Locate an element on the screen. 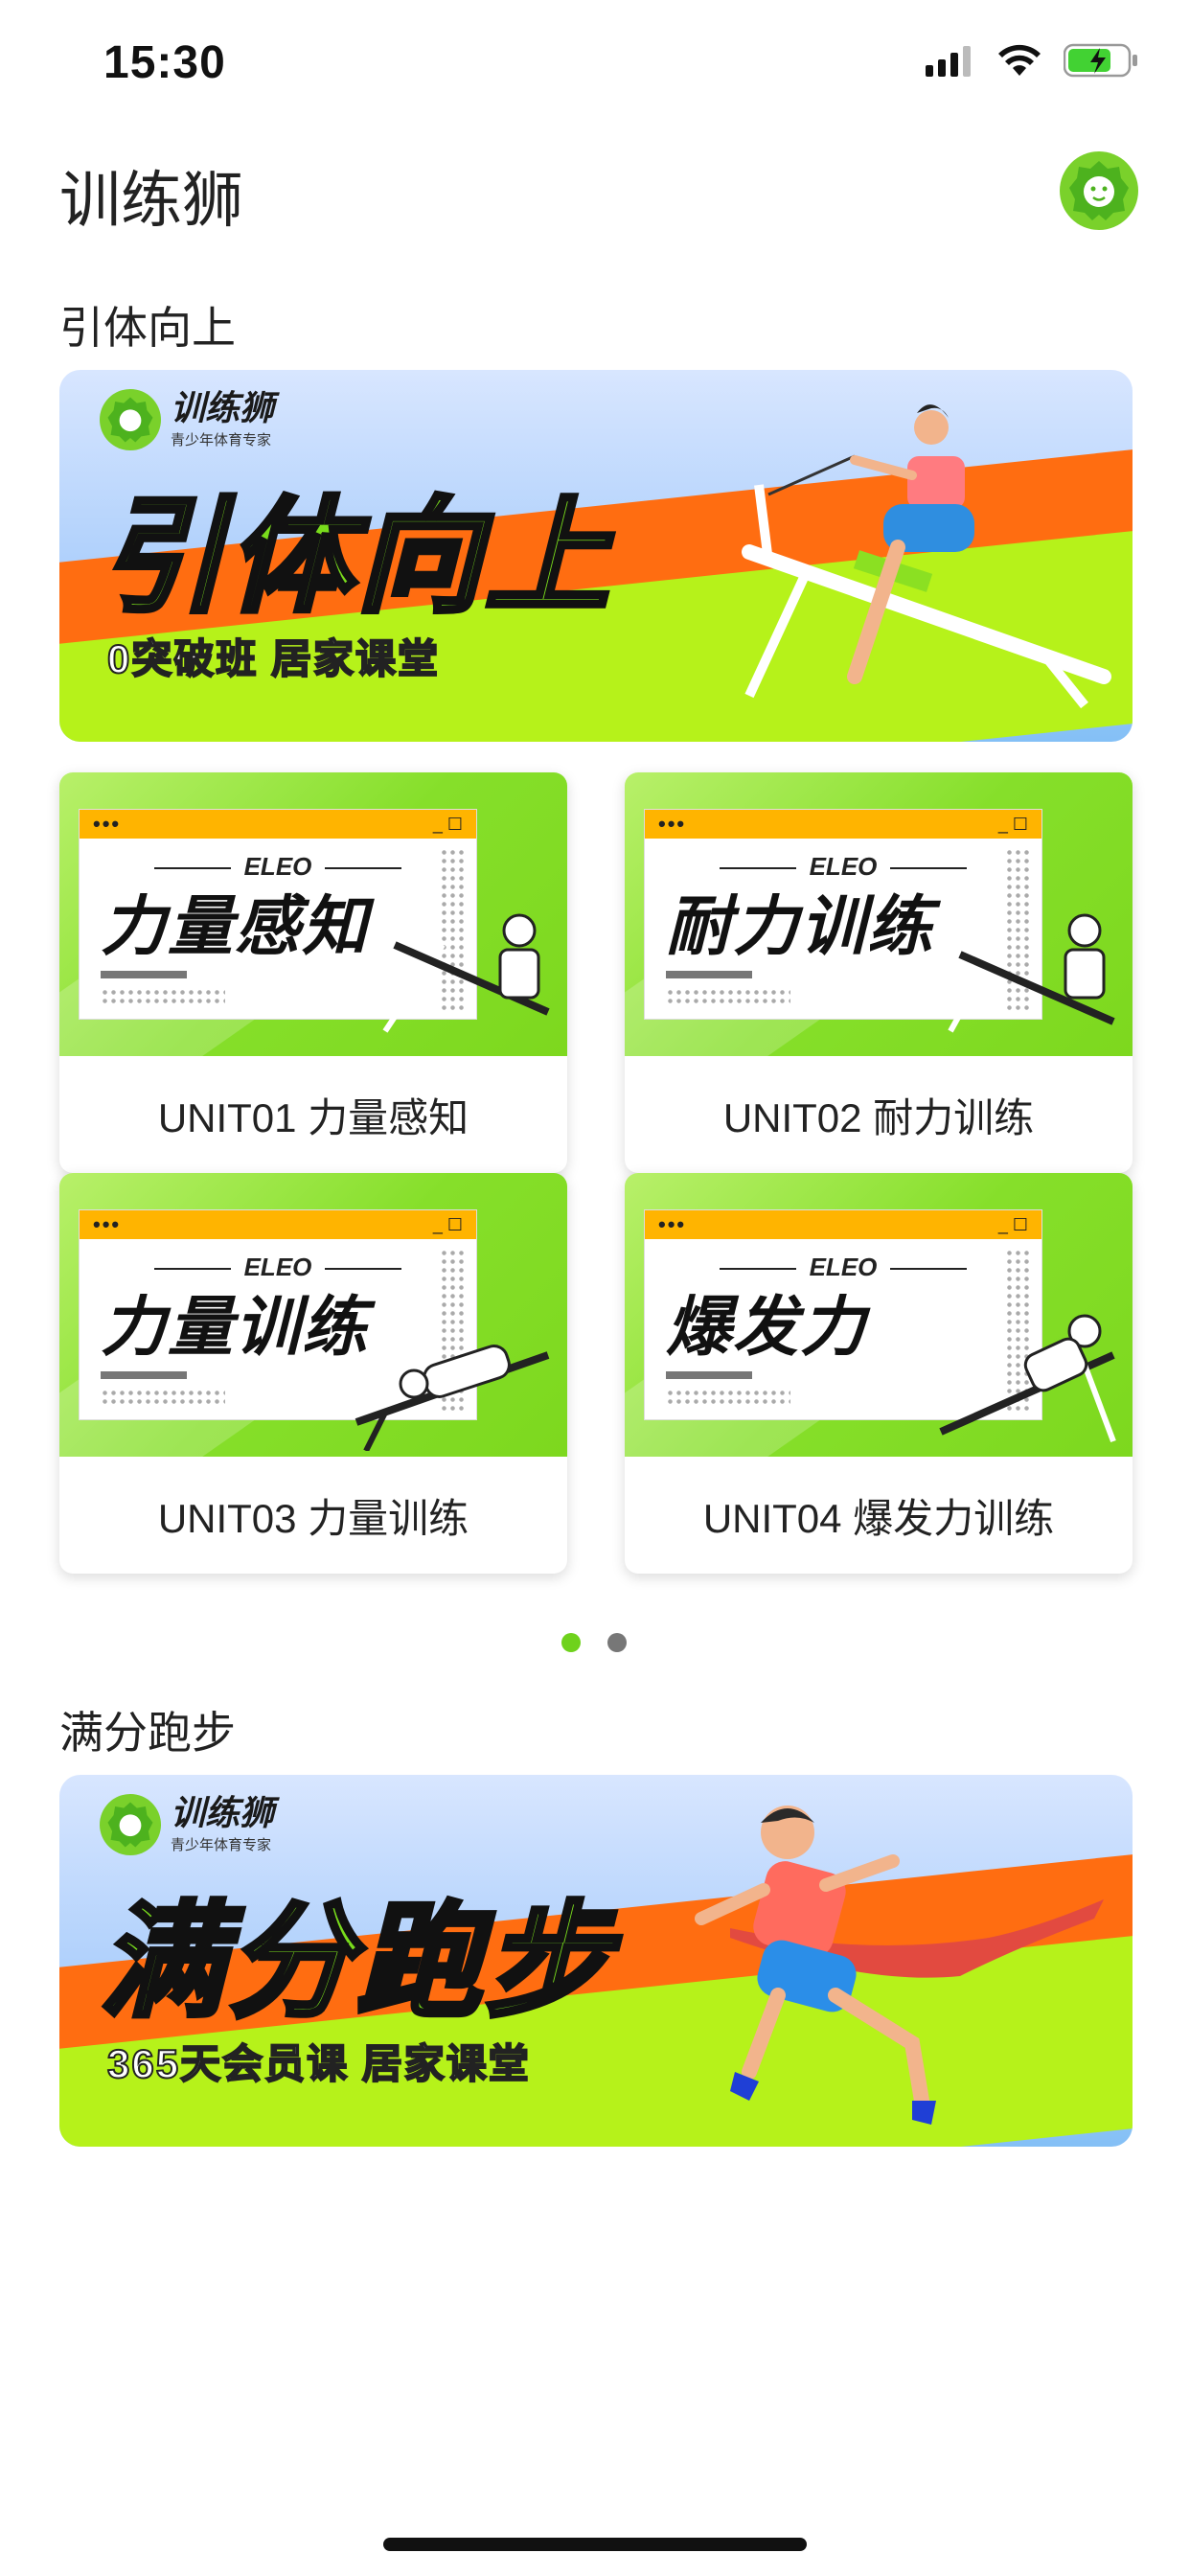 The height and width of the screenshot is (2576, 1190). card-caption: UNIT01 力量感知 is located at coordinates (313, 1117).